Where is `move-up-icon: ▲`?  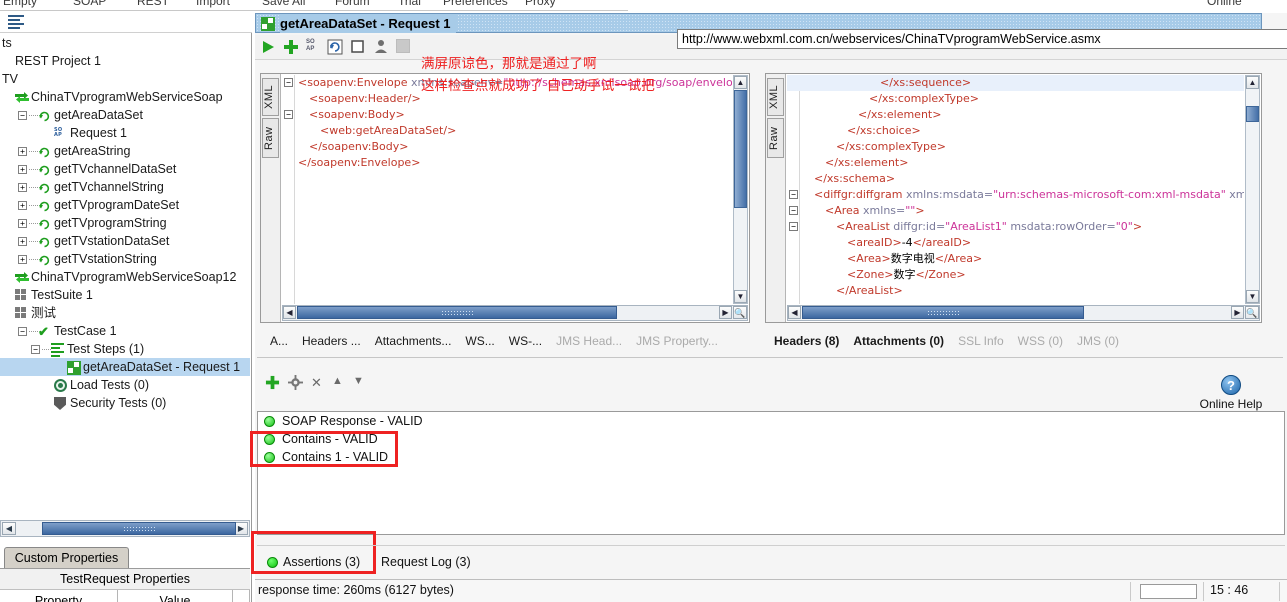 move-up-icon: ▲ is located at coordinates (337, 381).